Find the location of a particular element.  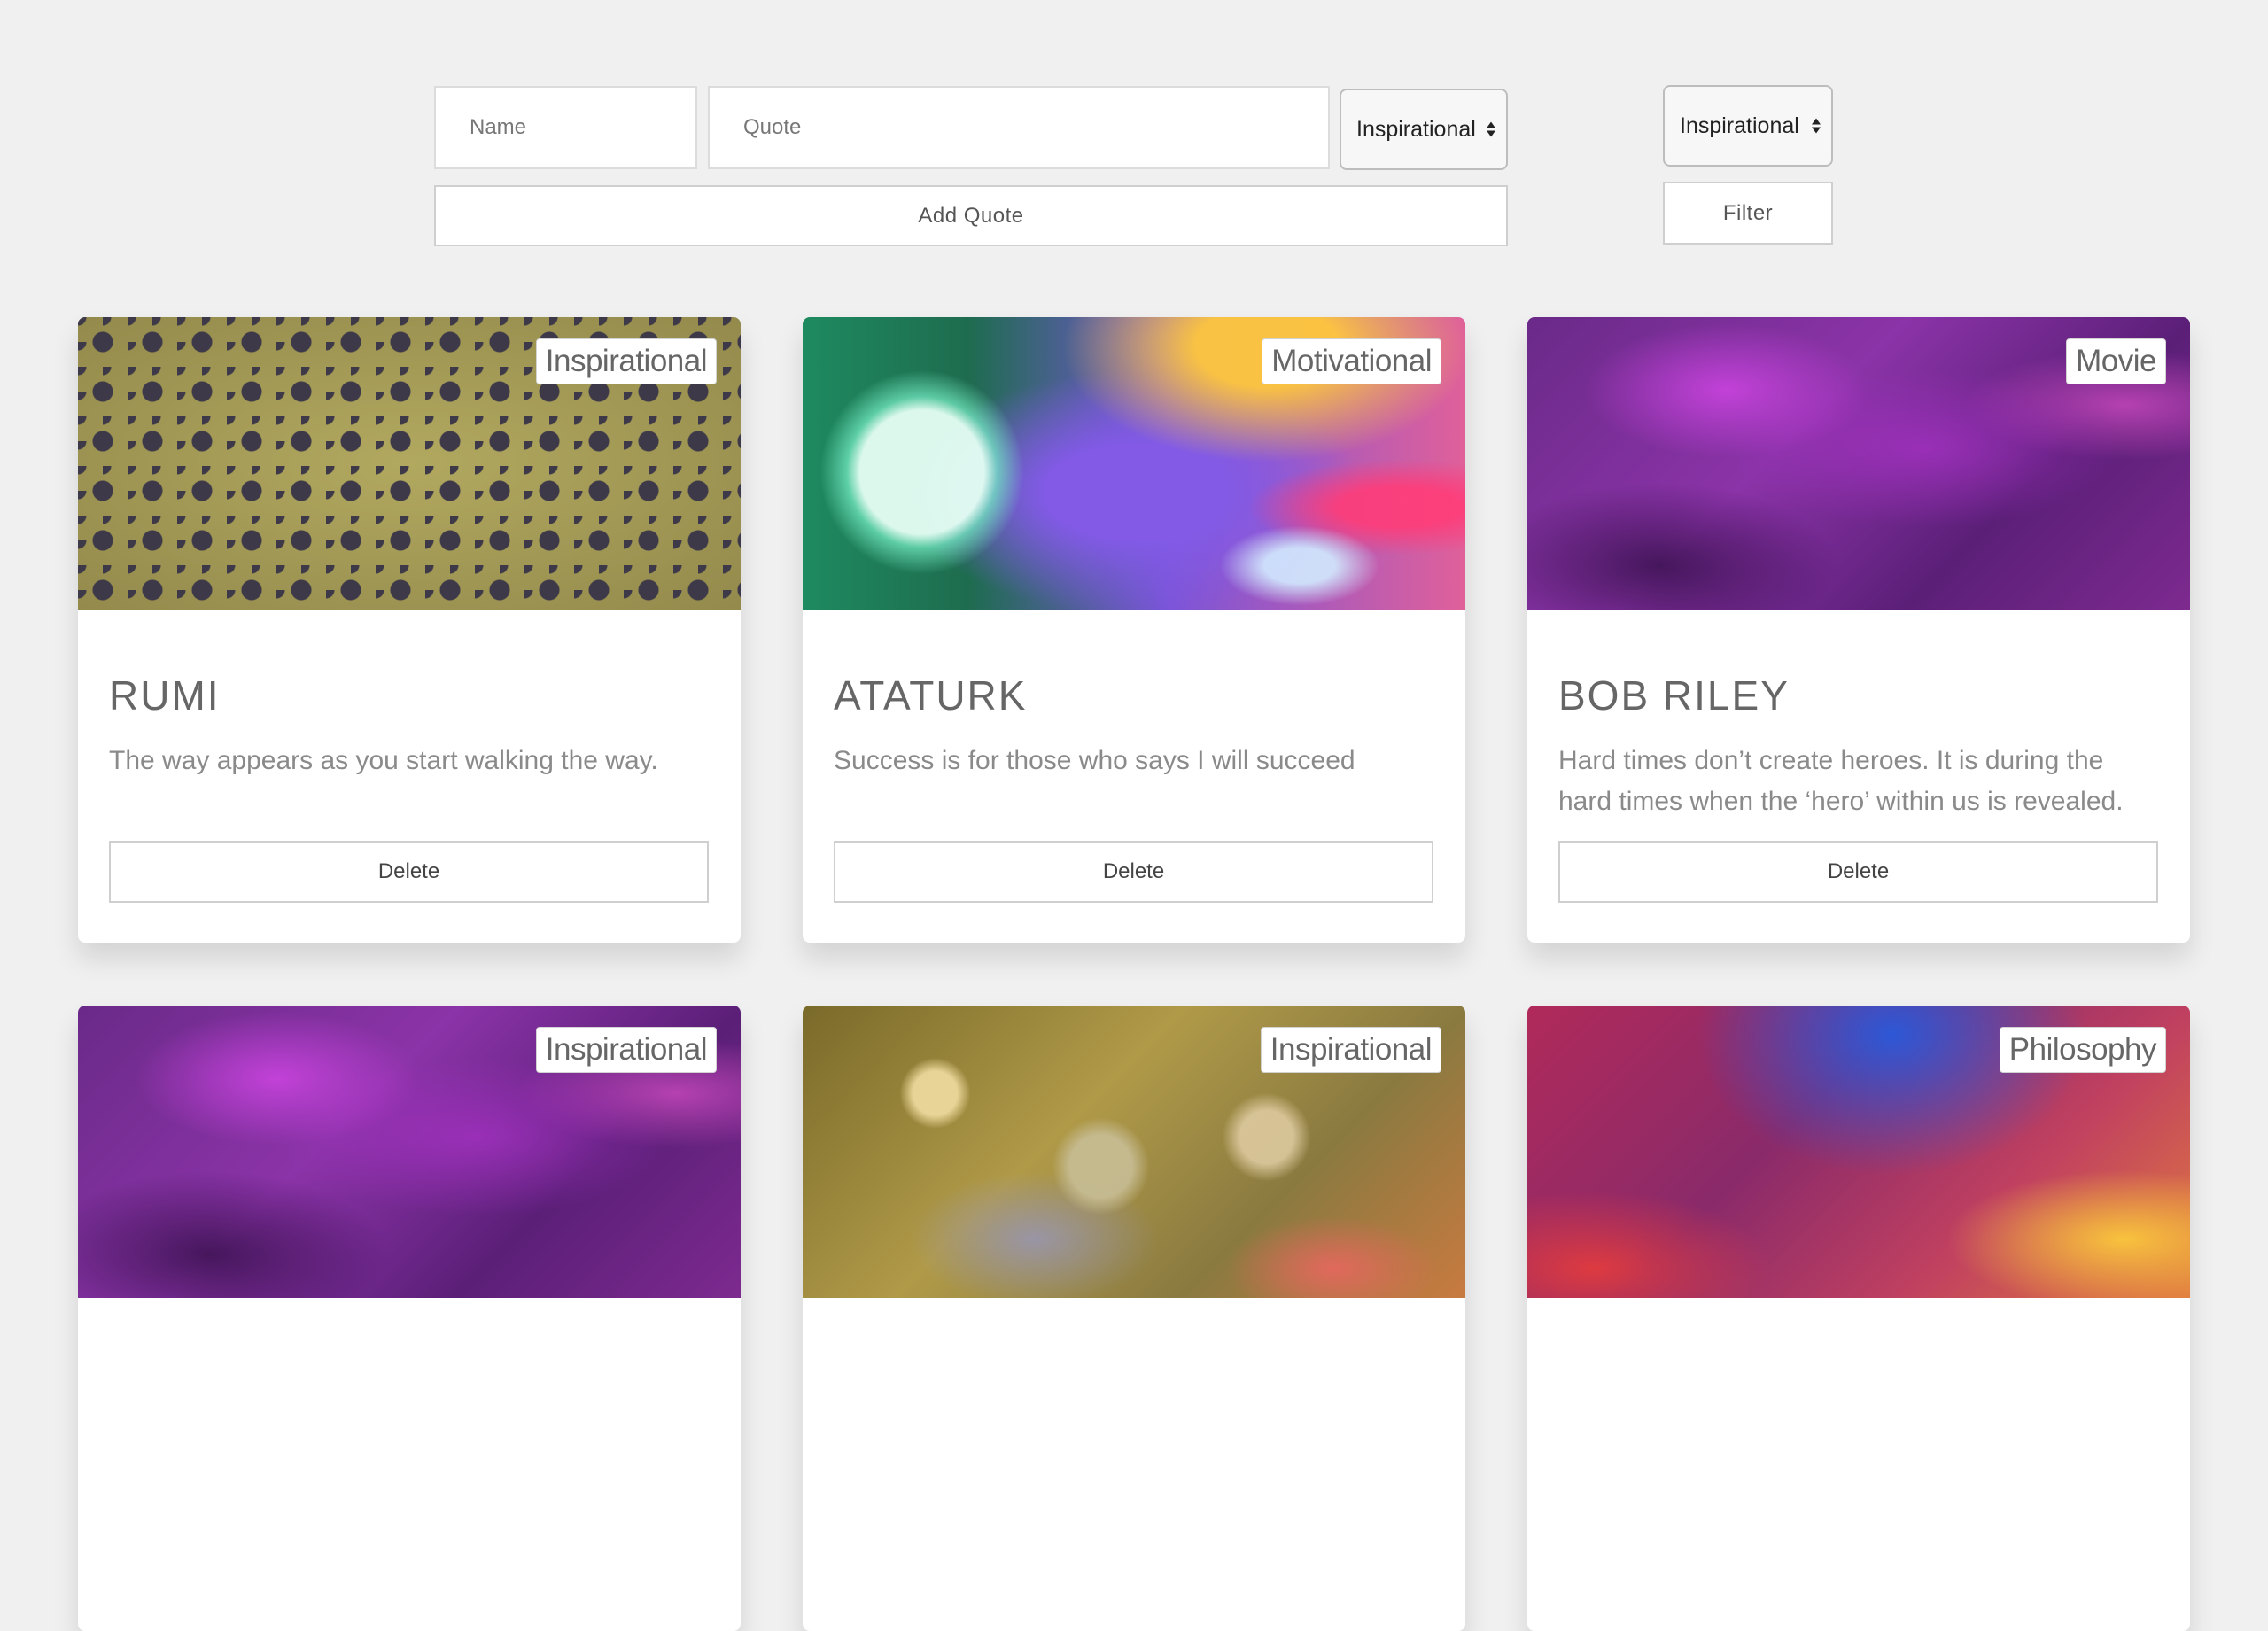

category-select-value: Inspirational is located at coordinates (1416, 129).